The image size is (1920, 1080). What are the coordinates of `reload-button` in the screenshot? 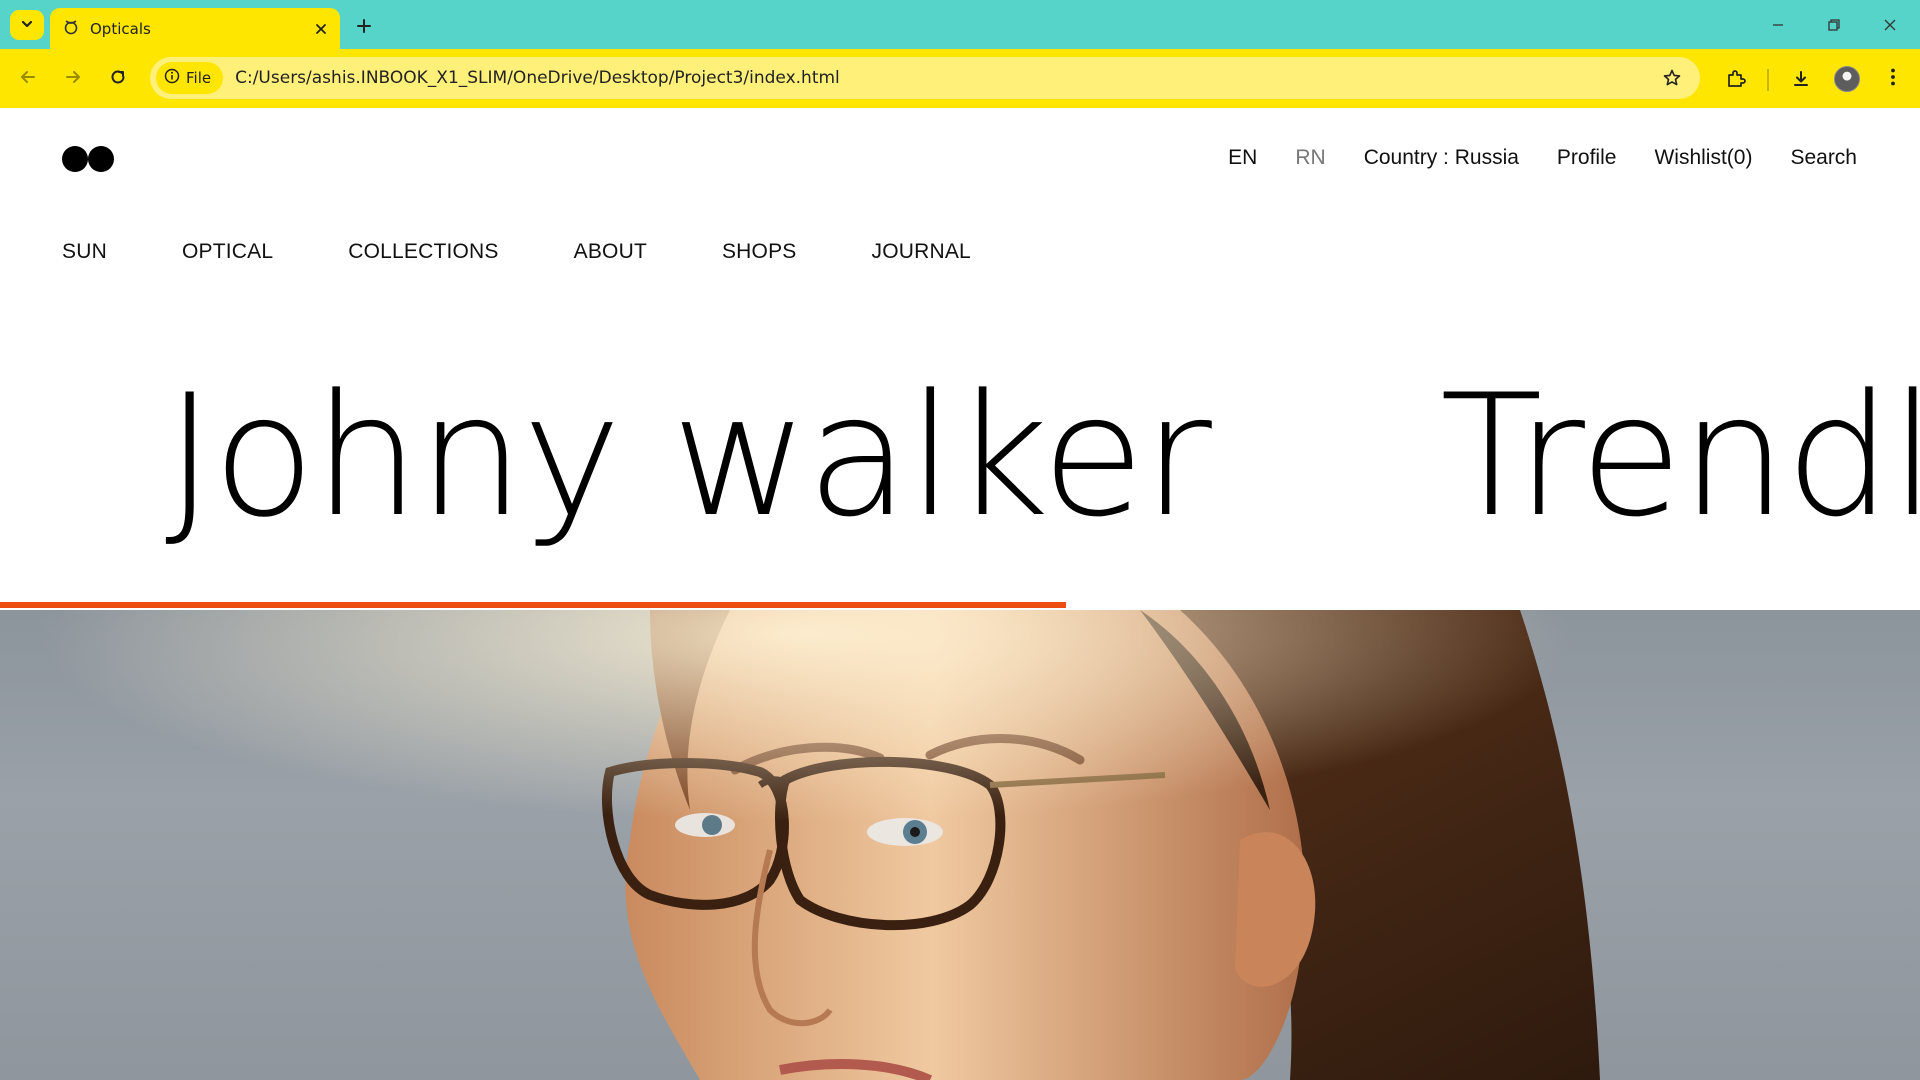 It's located at (118, 79).